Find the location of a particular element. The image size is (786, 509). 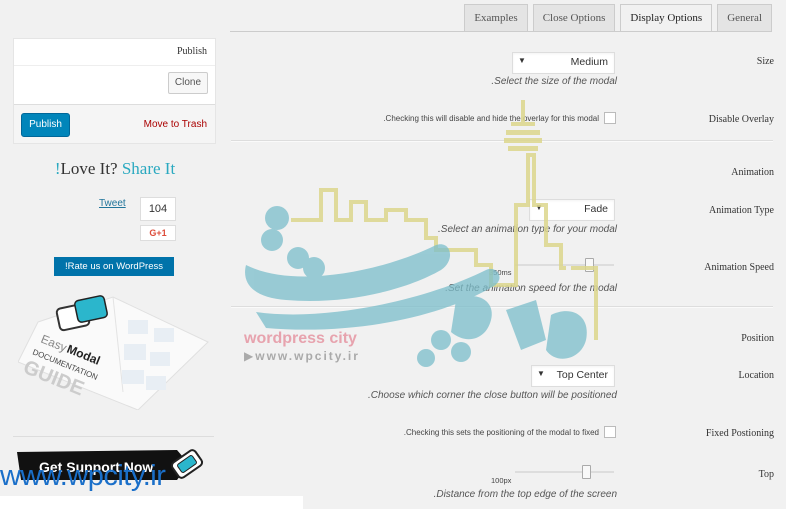

google-plus-button: G+1 is located at coordinates (158, 233).